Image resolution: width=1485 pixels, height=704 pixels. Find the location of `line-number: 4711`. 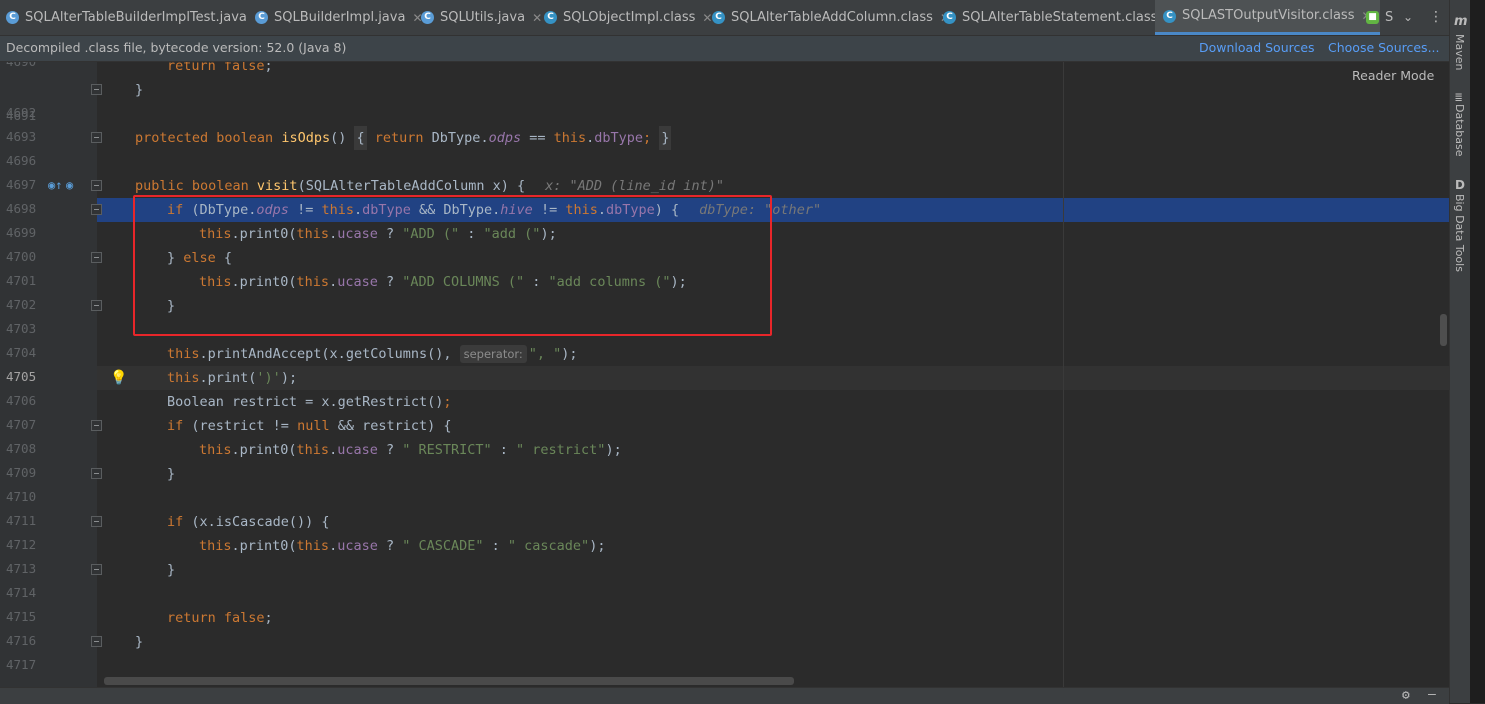

line-number: 4711 is located at coordinates (21, 520).